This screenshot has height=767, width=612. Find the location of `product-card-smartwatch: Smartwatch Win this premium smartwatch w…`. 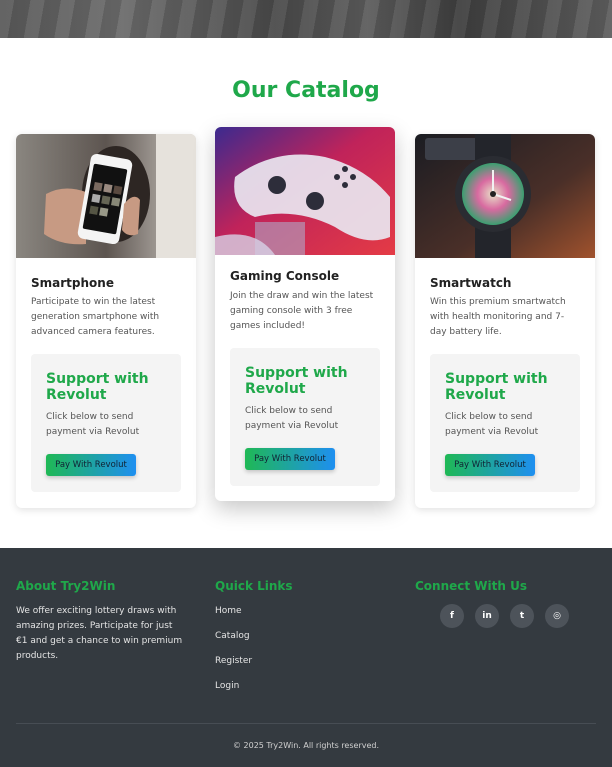

product-card-smartwatch: Smartwatch Win this premium smartwatch w… is located at coordinates (505, 321).